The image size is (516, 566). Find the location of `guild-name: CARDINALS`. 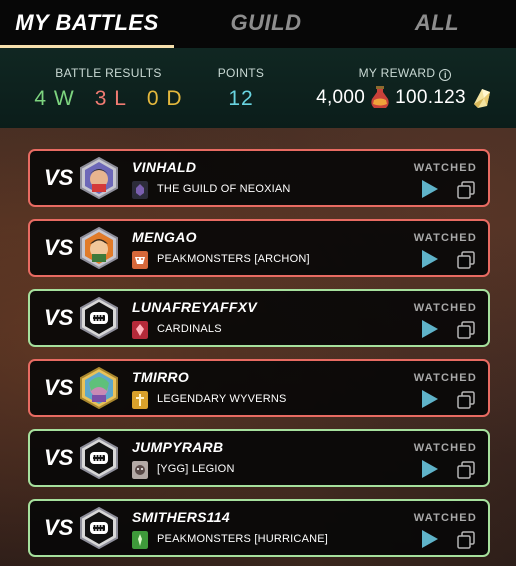

guild-name: CARDINALS is located at coordinates (189, 329).